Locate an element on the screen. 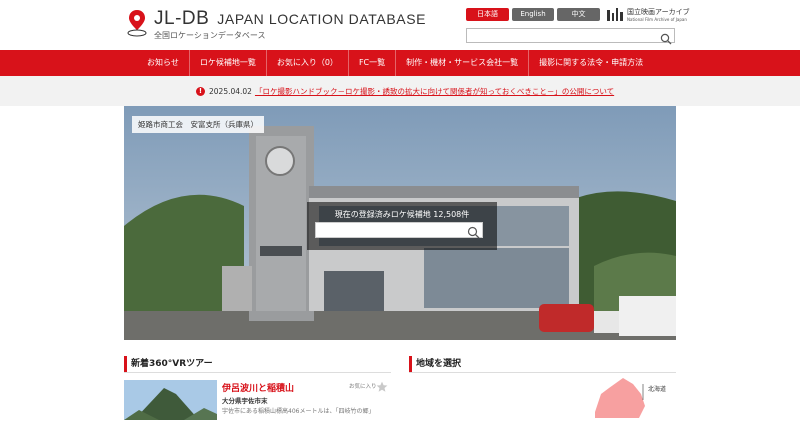  logo-subtitle: 全国ロケーションデータベース is located at coordinates (210, 35).